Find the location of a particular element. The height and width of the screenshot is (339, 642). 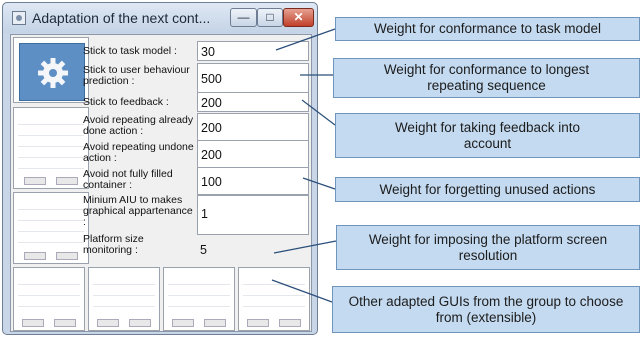

callout-feedback: Weight for taking feedback into account is located at coordinates (487, 135).